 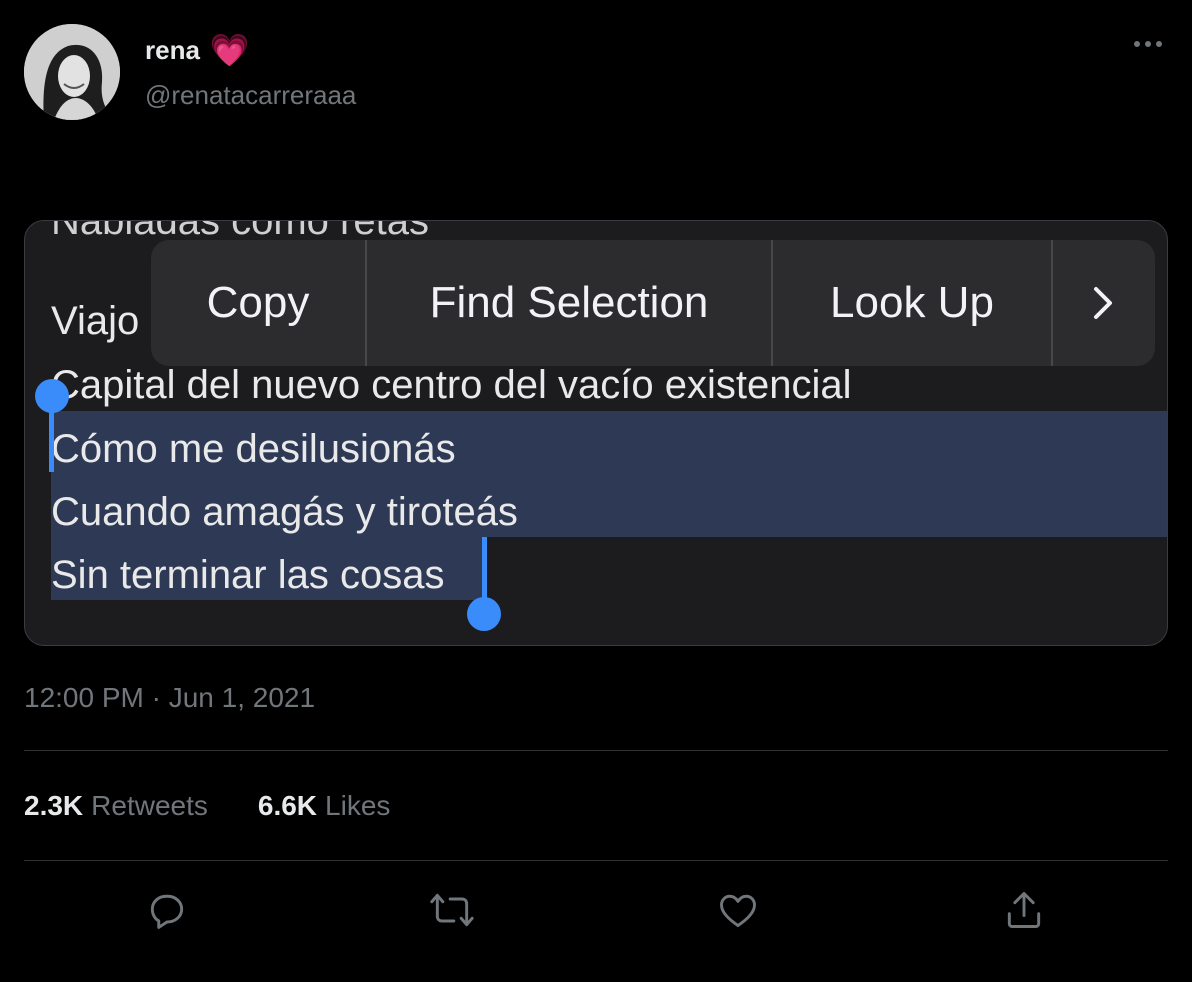 What do you see at coordinates (912, 303) in the screenshot?
I see `menu-look-up: Look Up` at bounding box center [912, 303].